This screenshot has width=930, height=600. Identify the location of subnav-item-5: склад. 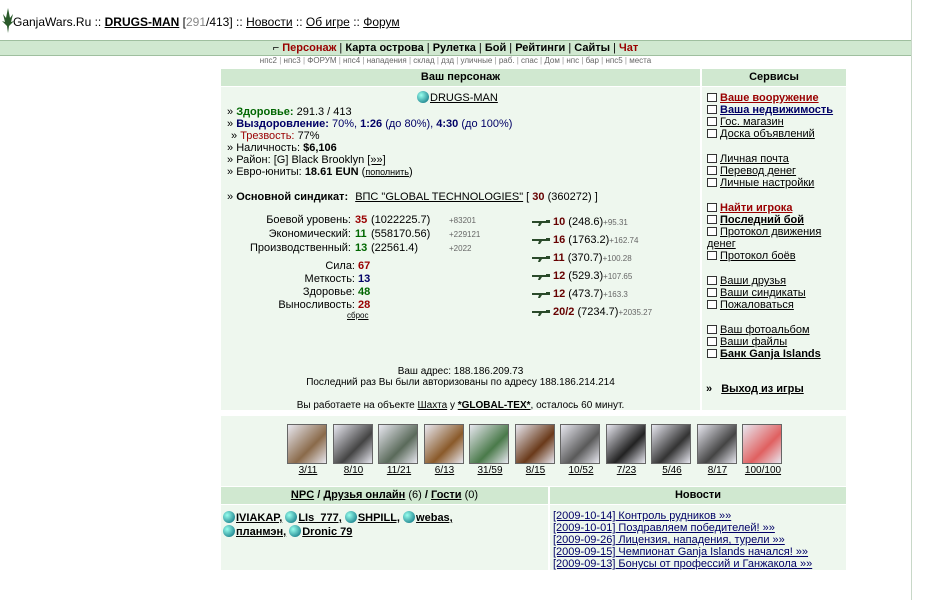
(423, 60).